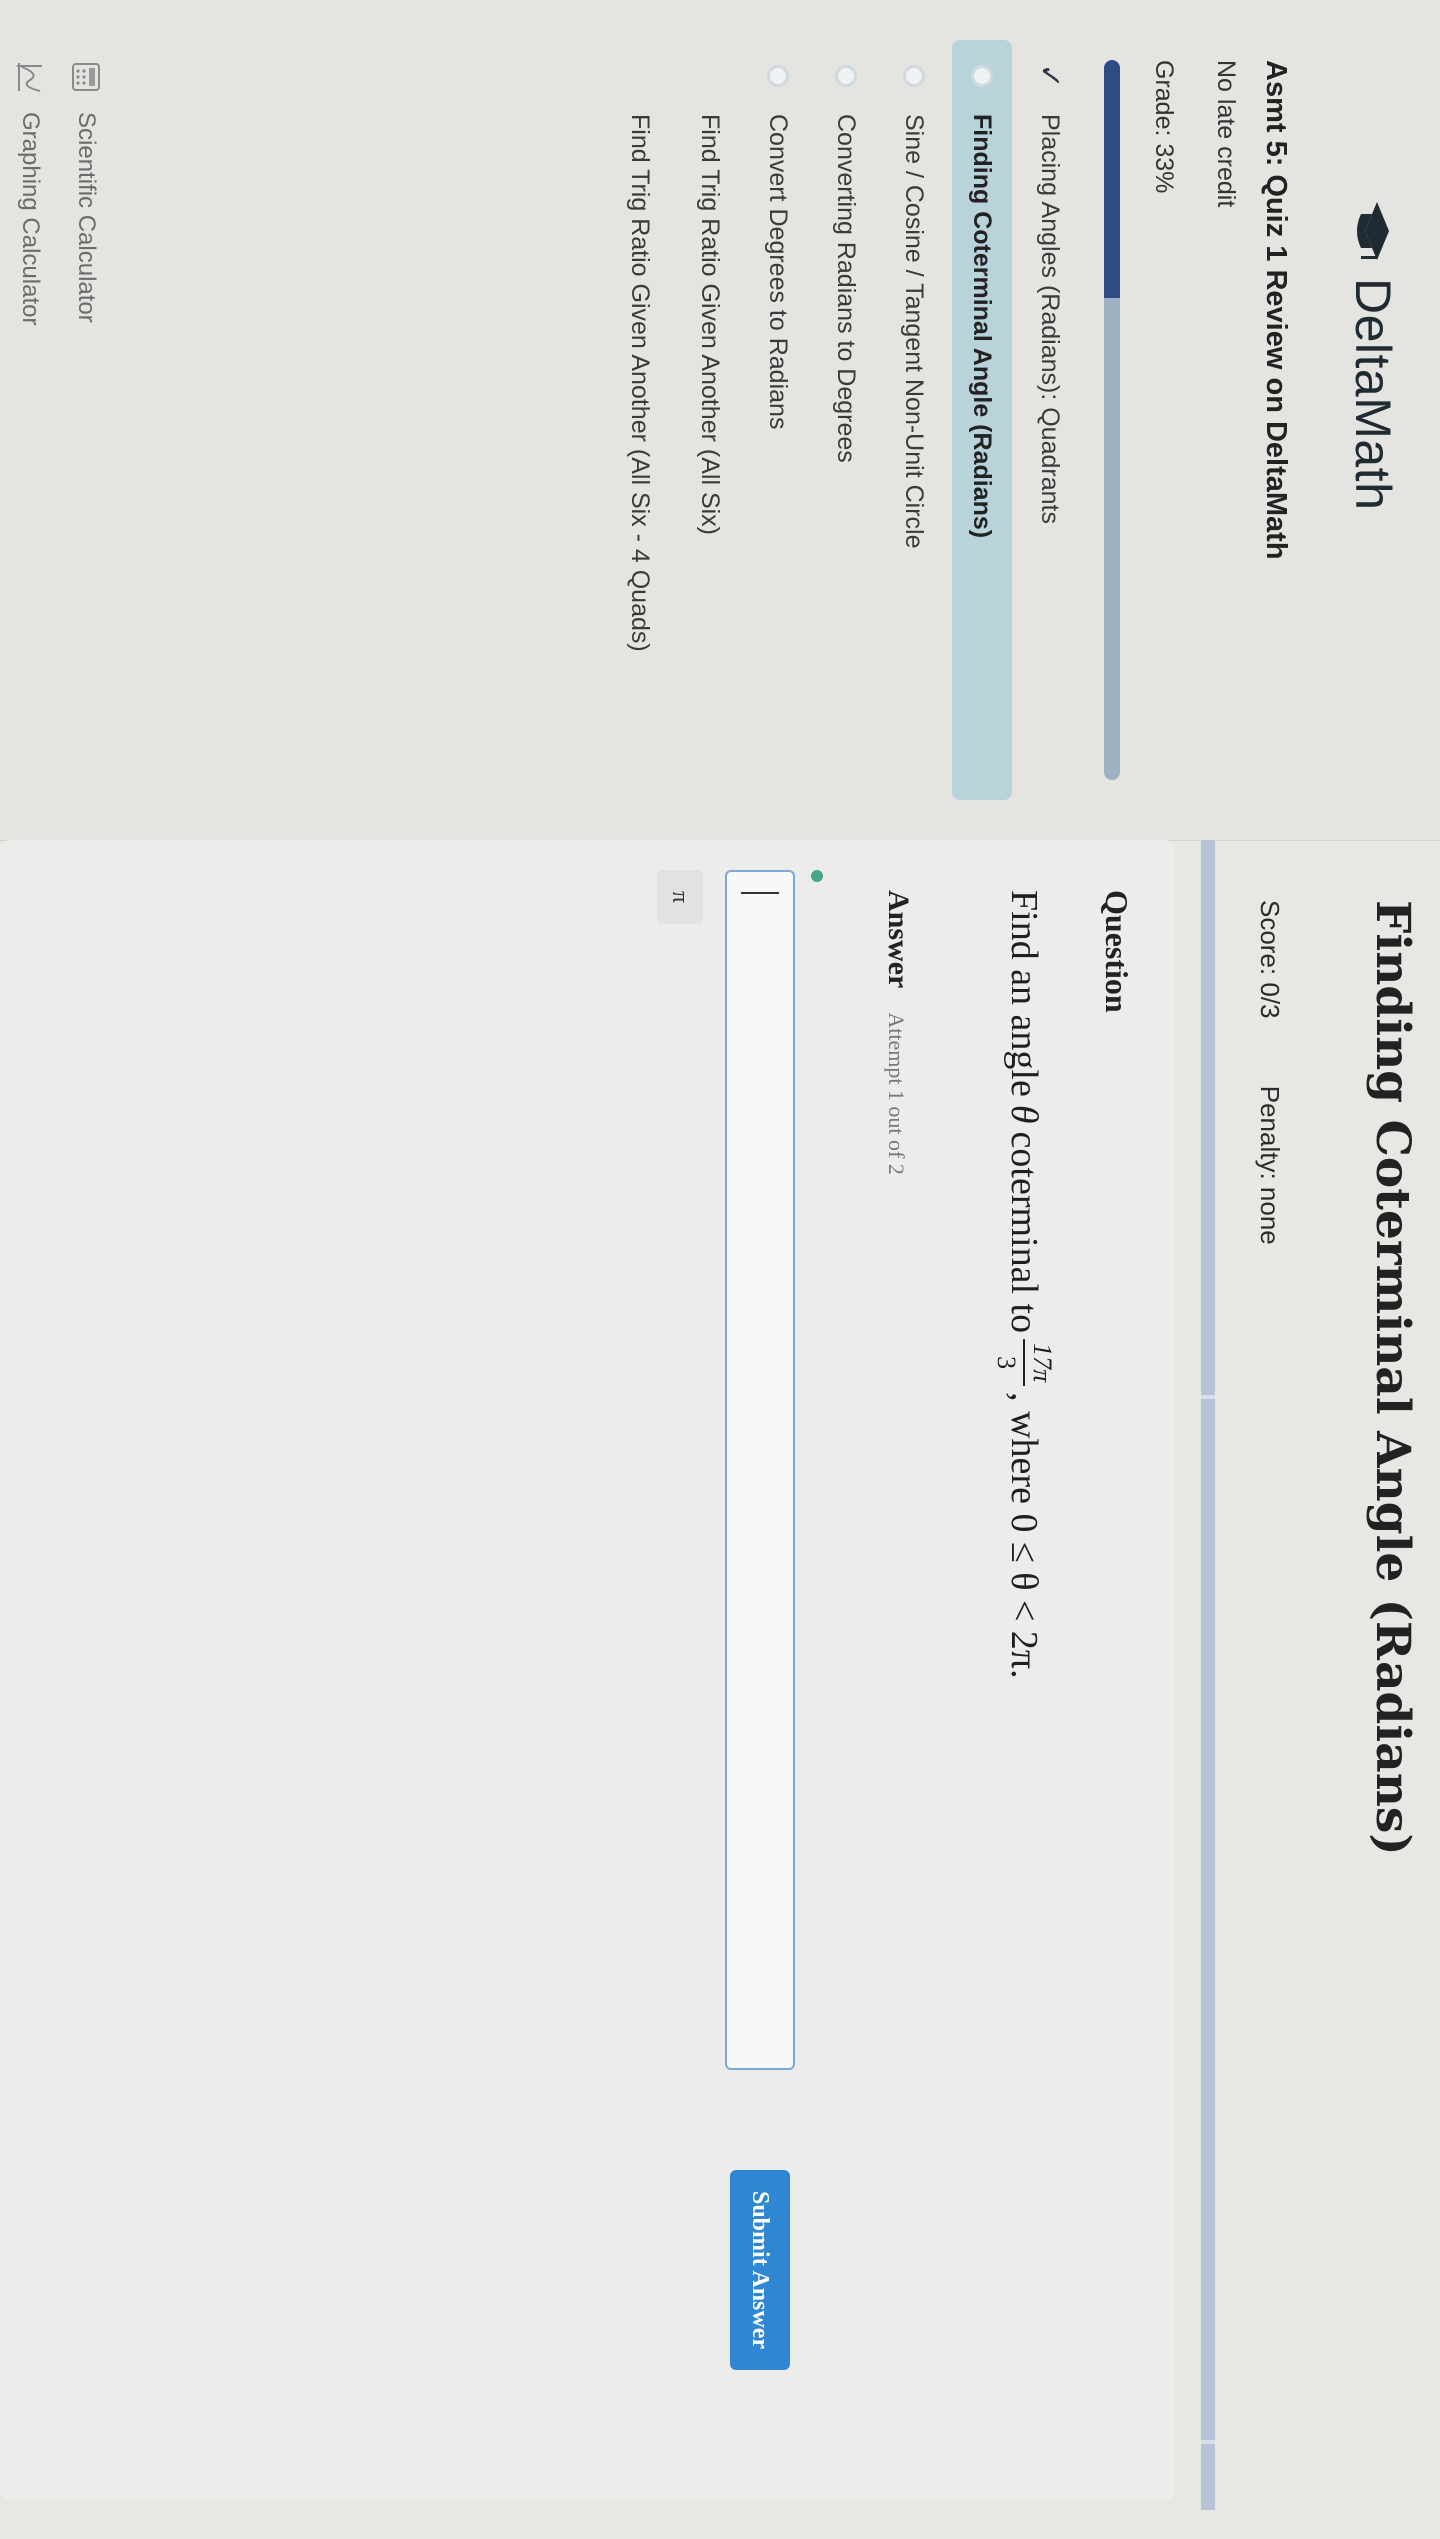 This screenshot has width=1440, height=2539. Describe the element at coordinates (1024, 1535) in the screenshot. I see `question-suffix: , where 0 ≤ θ < 2π.` at that location.